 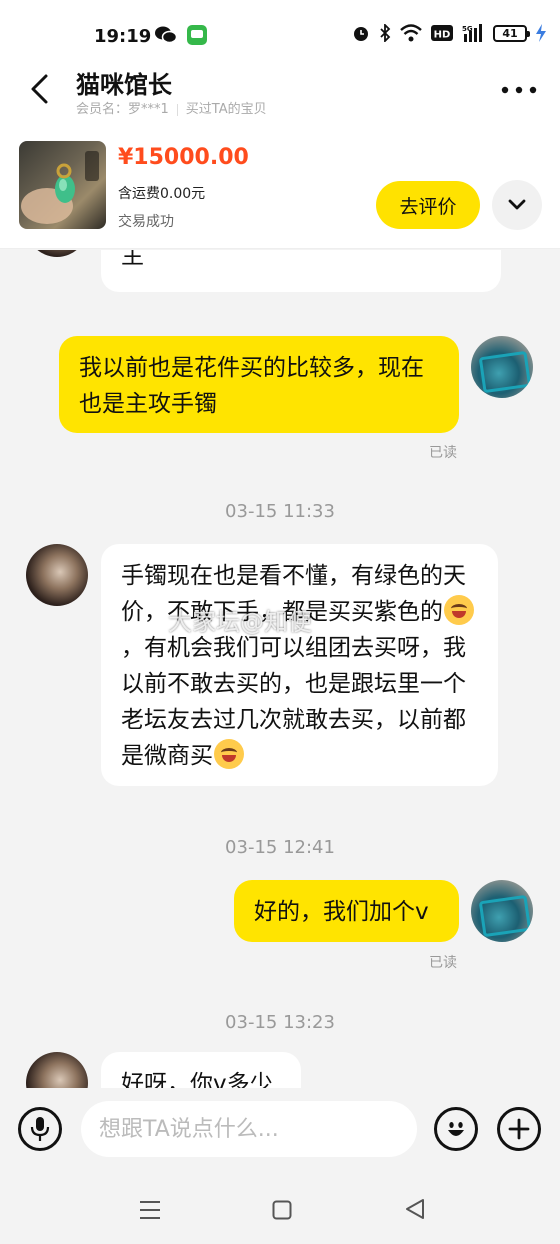 I want to click on jade-pendant-image, so click(x=60, y=187).